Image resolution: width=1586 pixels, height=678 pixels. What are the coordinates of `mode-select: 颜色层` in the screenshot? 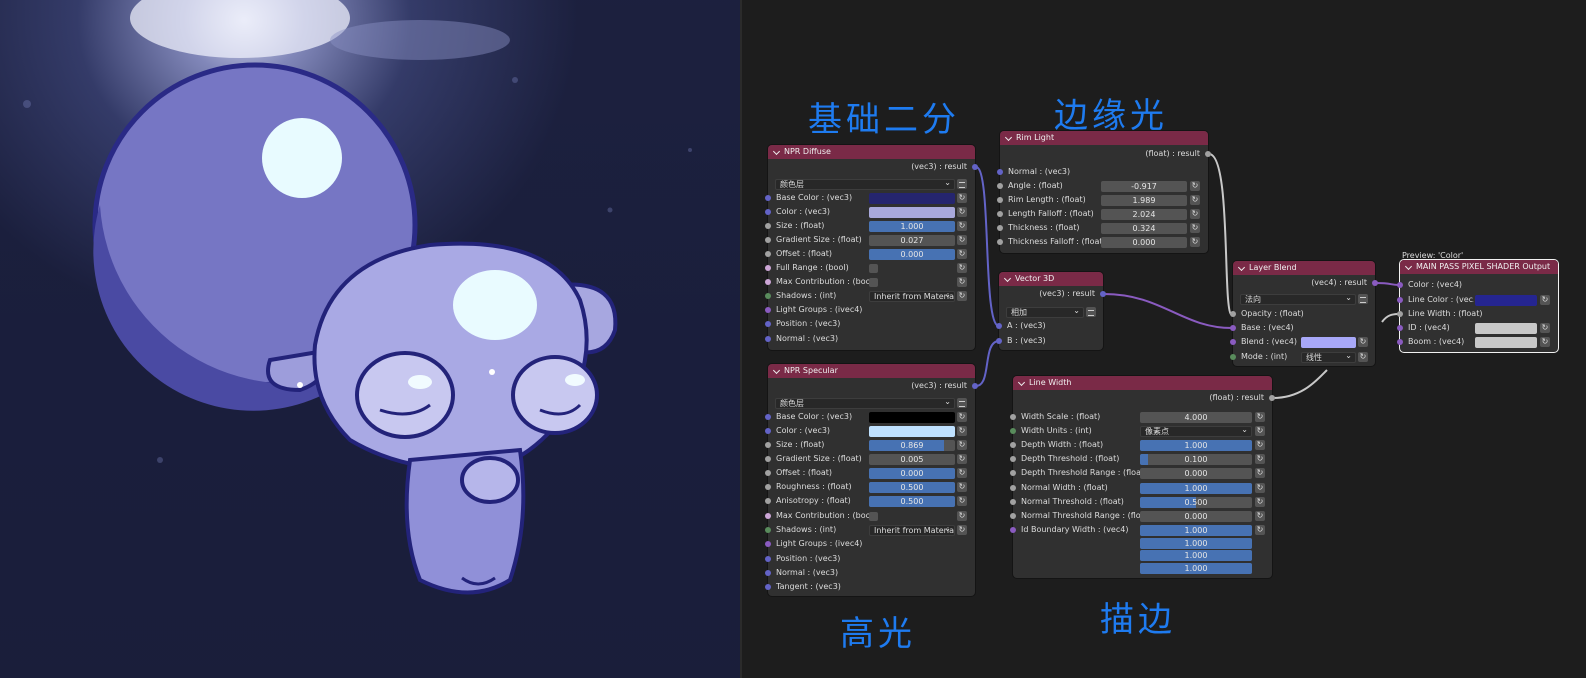 It's located at (865, 184).